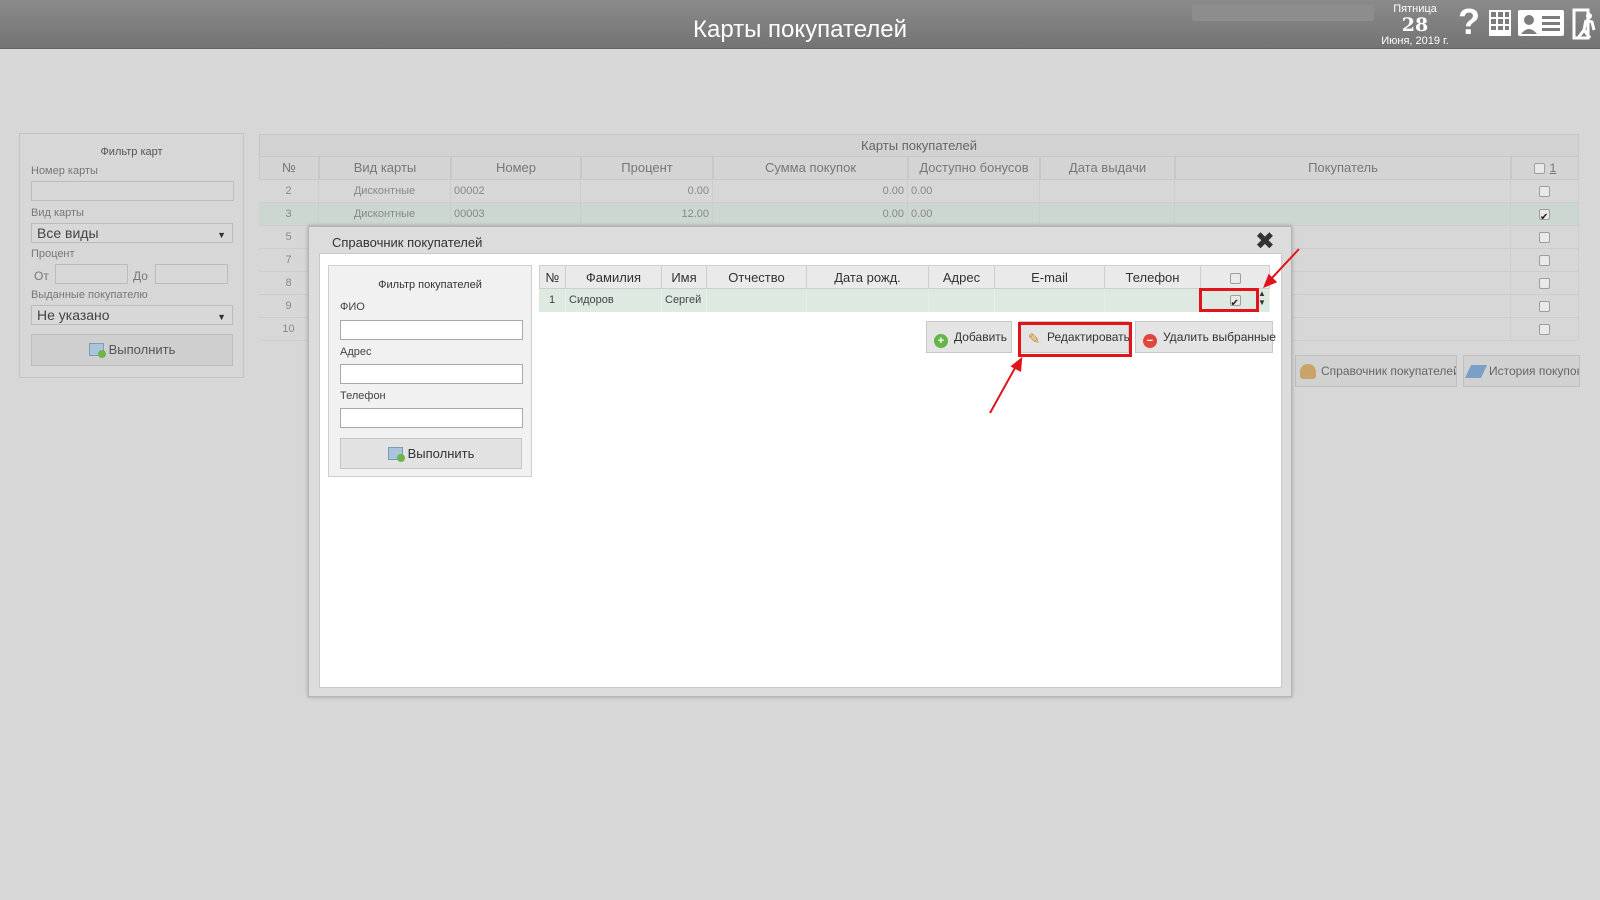  Describe the element at coordinates (132, 233) in the screenshot. I see `card-type-select: Все виды ▼` at that location.